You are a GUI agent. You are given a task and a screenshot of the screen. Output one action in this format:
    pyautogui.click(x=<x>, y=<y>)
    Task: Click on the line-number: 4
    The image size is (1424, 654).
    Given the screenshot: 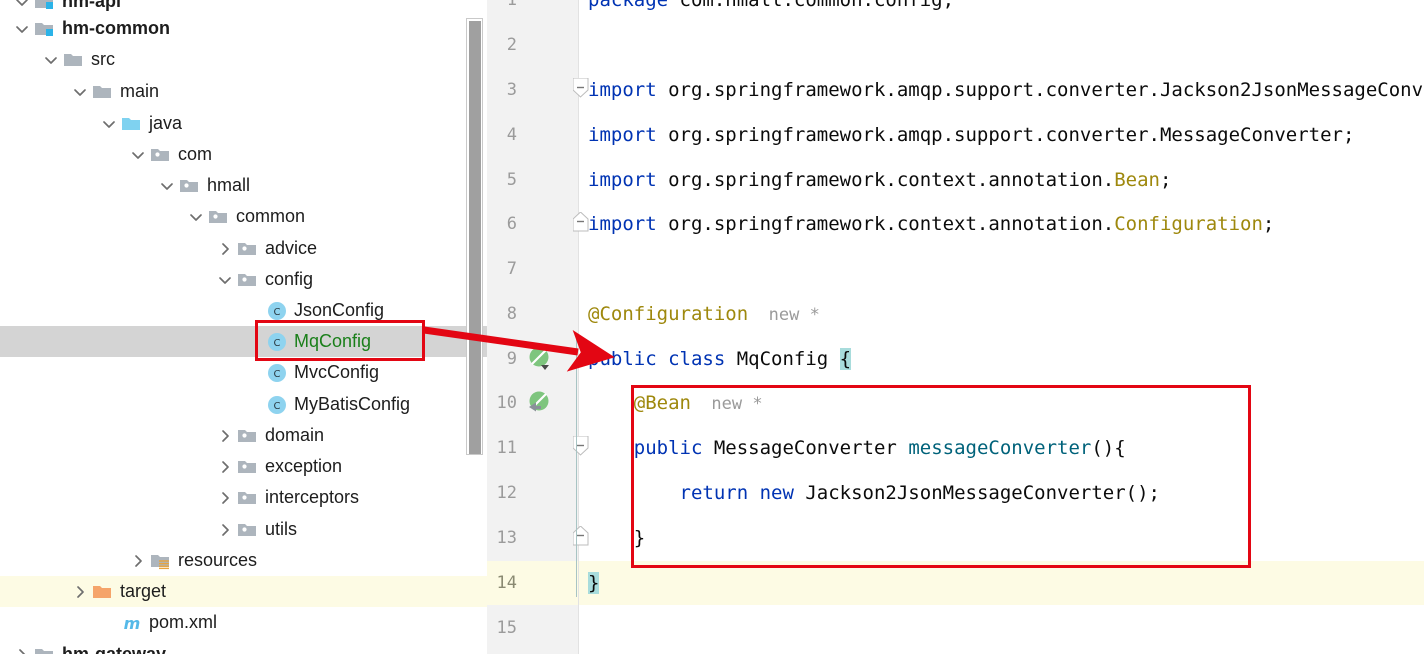 What is the action you would take?
    pyautogui.click(x=497, y=135)
    